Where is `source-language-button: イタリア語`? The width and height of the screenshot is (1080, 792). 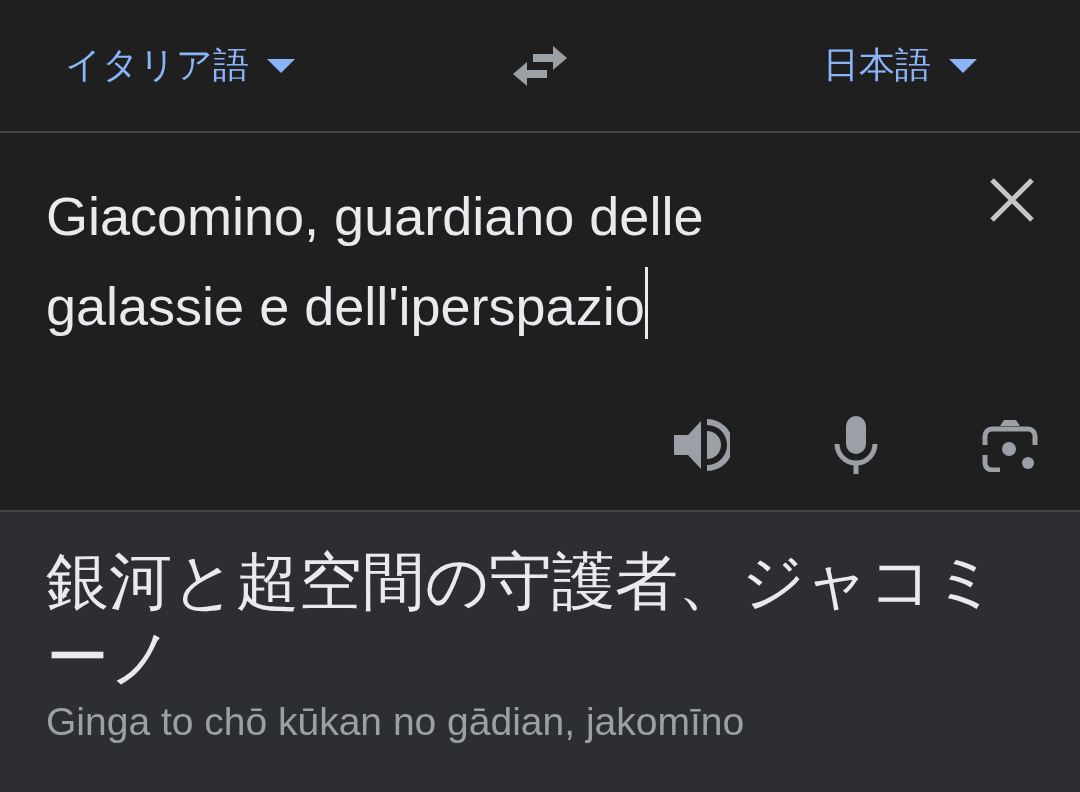
source-language-button: イタリア語 is located at coordinates (180, 65).